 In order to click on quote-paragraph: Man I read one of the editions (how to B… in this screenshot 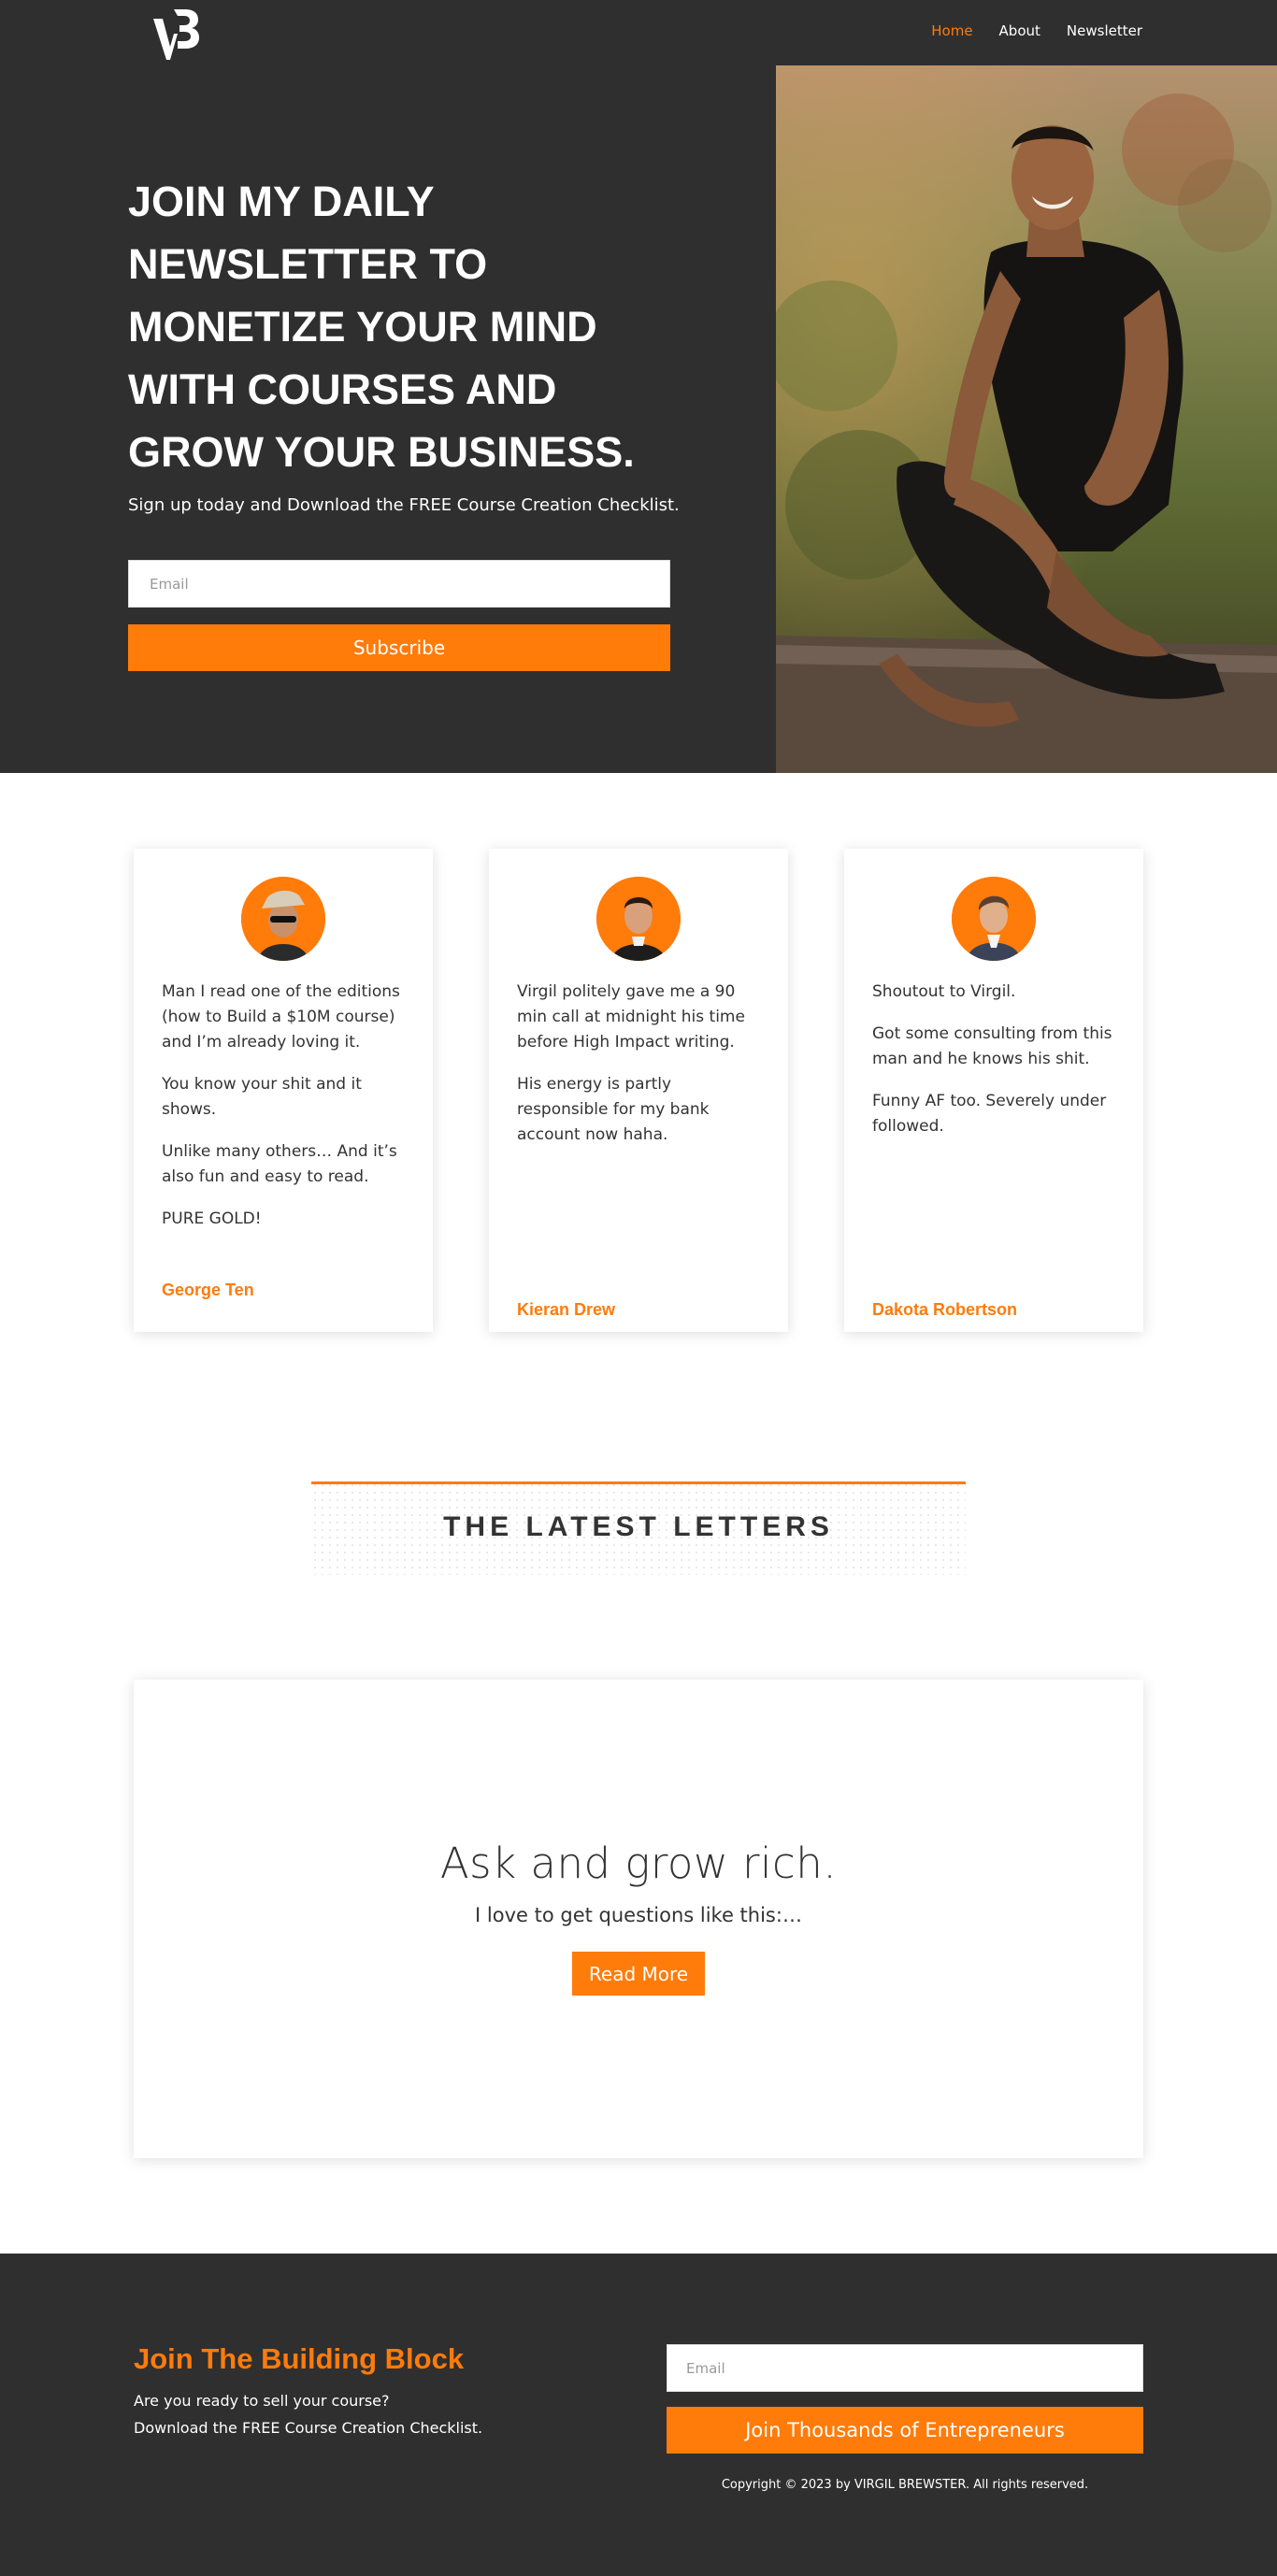, I will do `click(281, 1017)`.